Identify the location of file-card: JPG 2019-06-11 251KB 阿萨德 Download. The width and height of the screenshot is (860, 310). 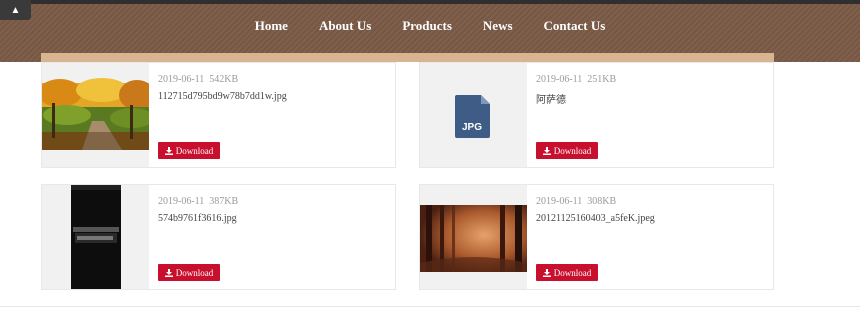
(596, 115).